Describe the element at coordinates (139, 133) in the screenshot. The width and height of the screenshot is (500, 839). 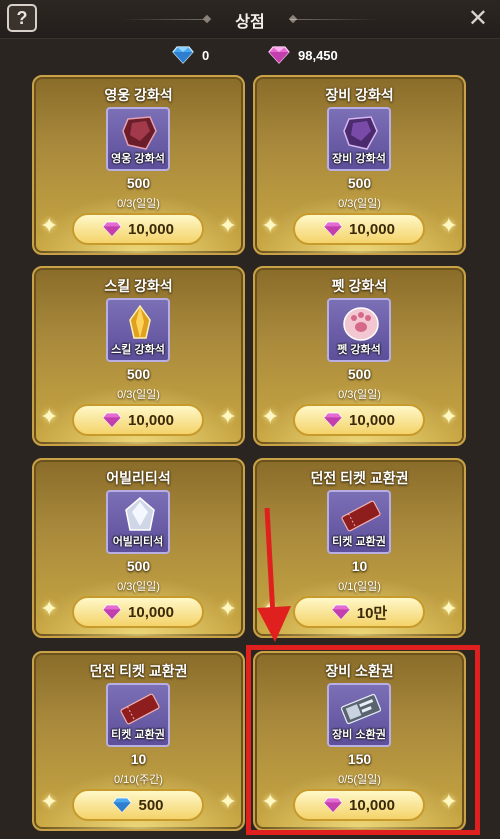
I see `red-gem-icon` at that location.